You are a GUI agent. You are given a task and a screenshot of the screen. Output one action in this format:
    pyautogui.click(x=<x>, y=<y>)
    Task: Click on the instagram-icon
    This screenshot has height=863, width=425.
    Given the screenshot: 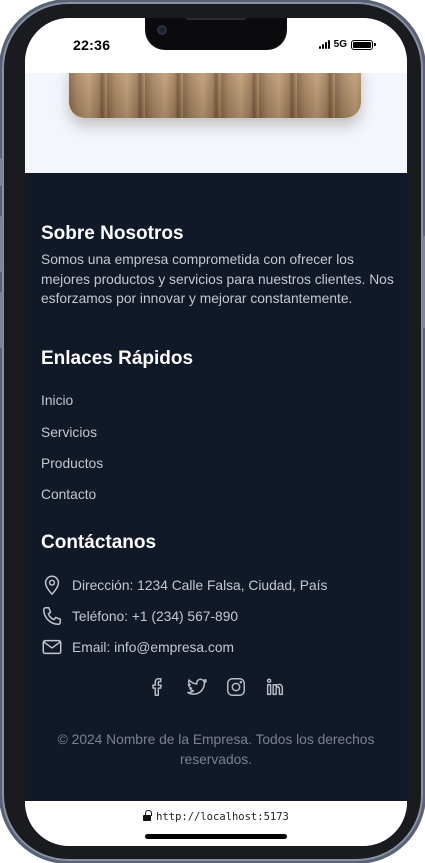 What is the action you would take?
    pyautogui.click(x=236, y=687)
    